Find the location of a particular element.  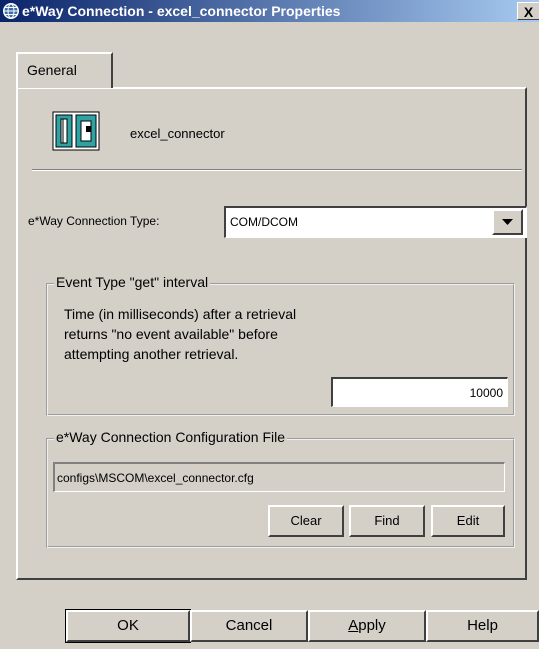

close-button: X is located at coordinates (528, 11).